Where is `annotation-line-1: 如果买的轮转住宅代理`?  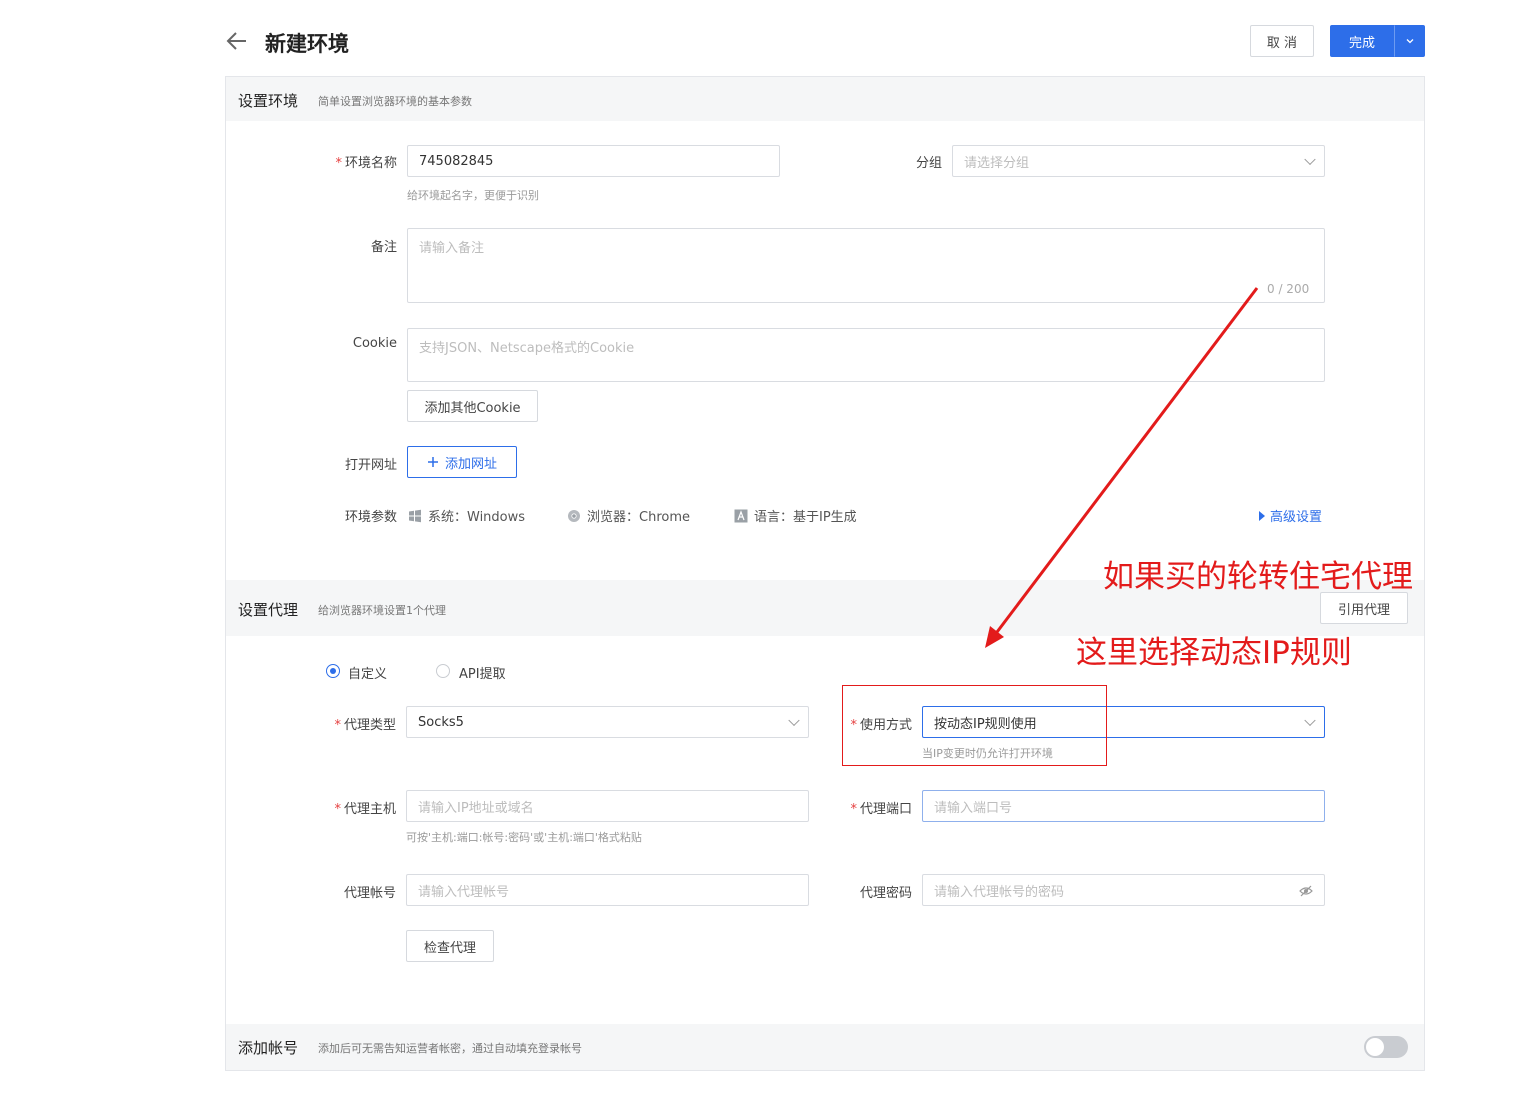
annotation-line-1: 如果买的轮转住宅代理 is located at coordinates (1258, 577).